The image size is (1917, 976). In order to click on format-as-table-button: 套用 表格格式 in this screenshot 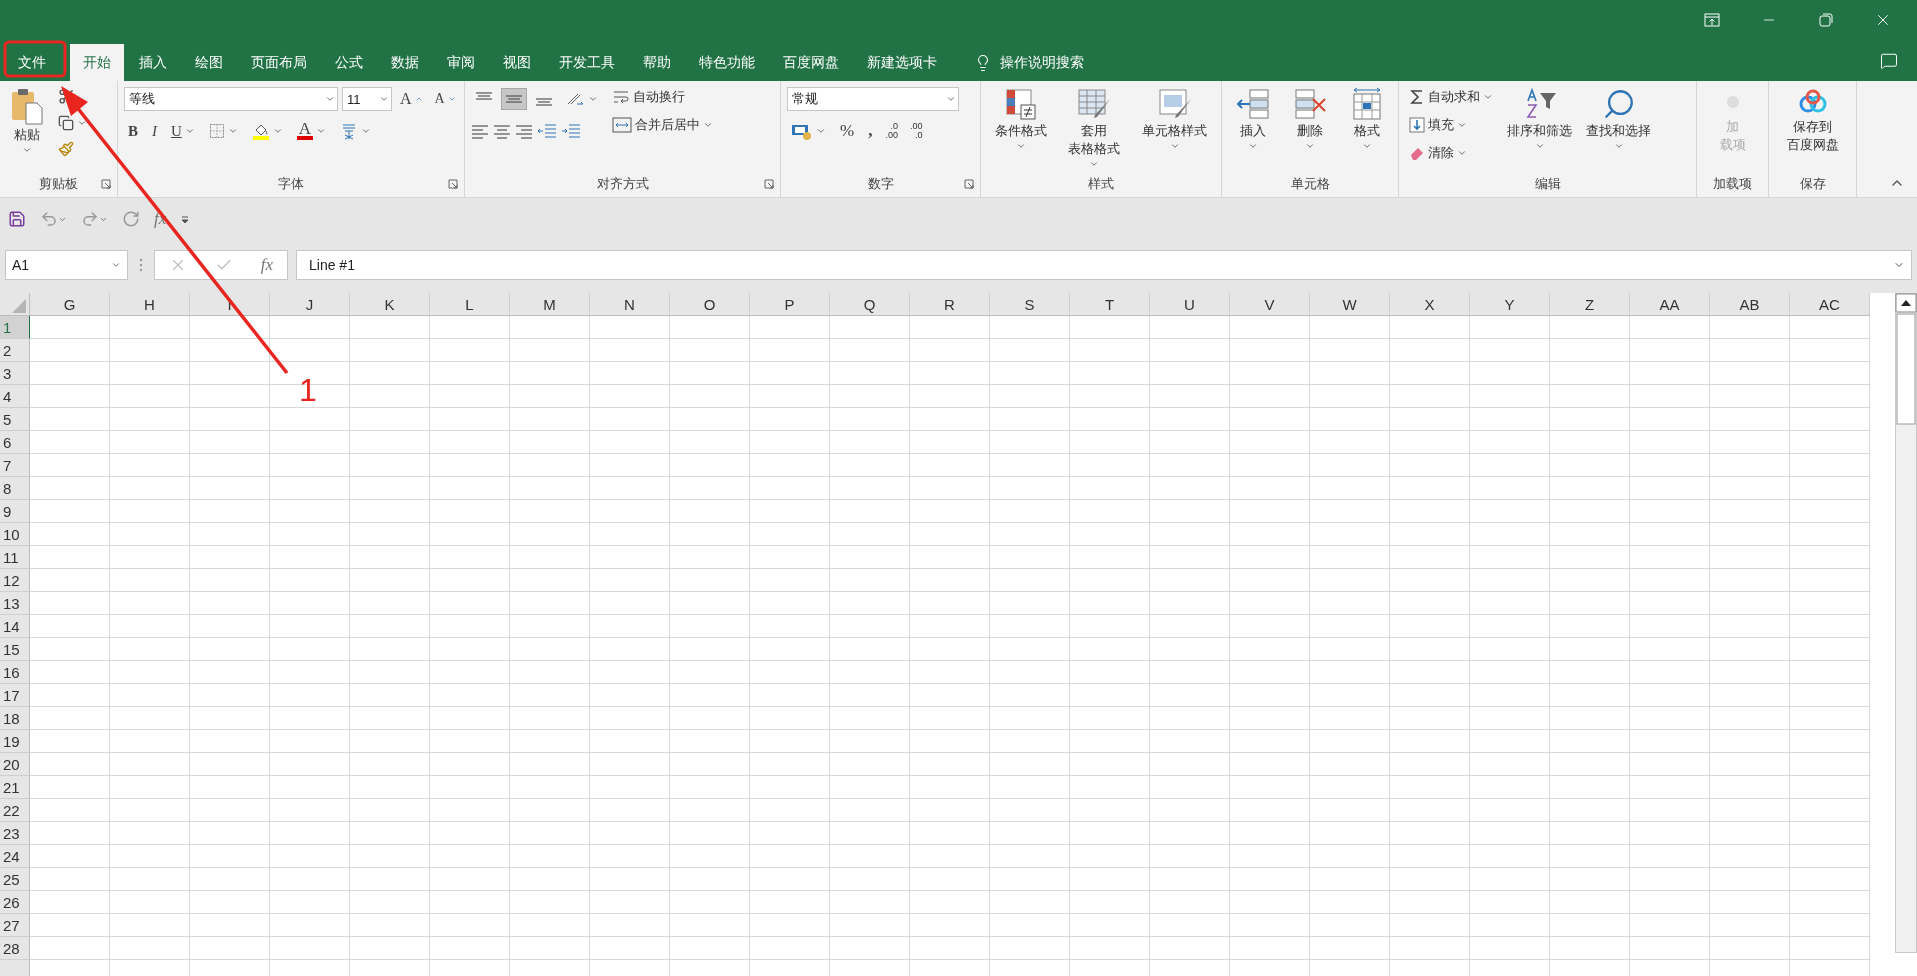, I will do `click(1094, 128)`.